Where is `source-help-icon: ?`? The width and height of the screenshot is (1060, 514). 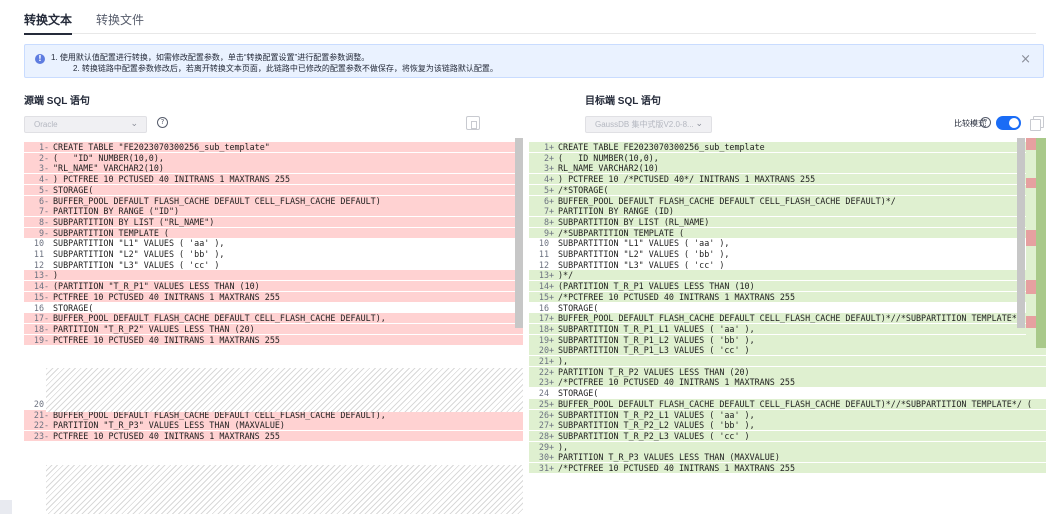 source-help-icon: ? is located at coordinates (162, 122).